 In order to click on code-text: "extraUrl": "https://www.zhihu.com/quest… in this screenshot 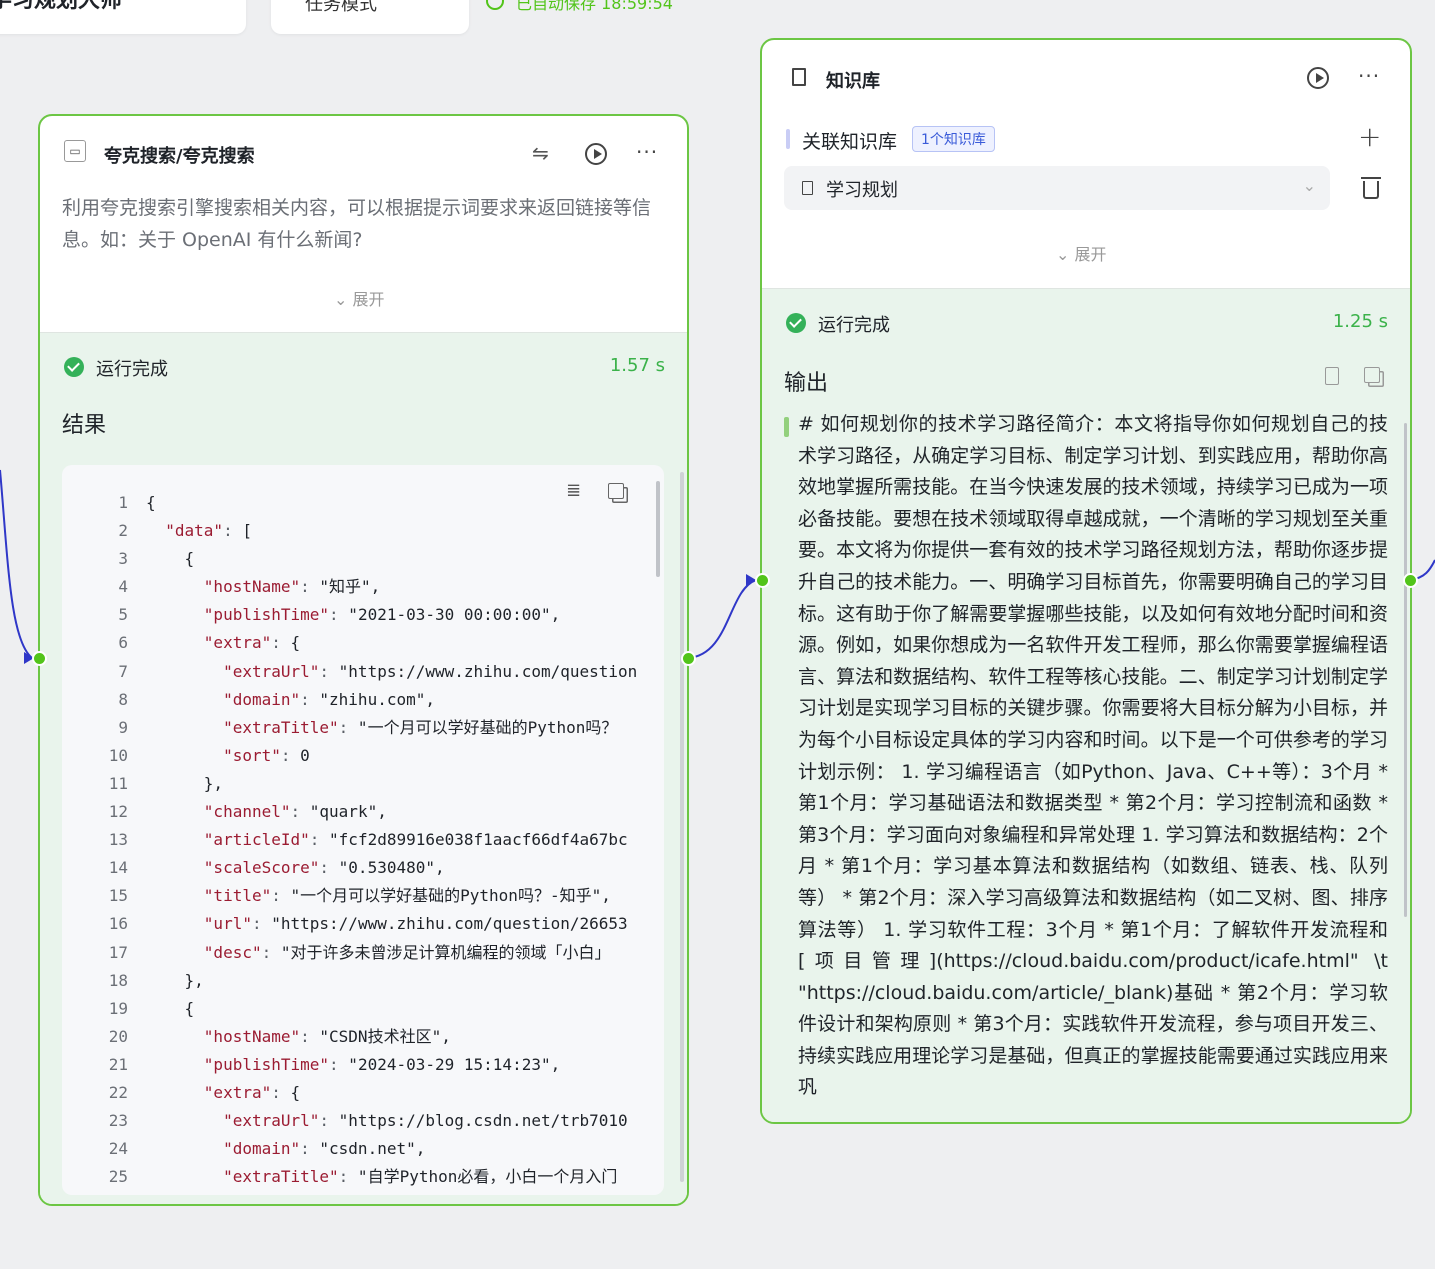, I will do `click(430, 671)`.